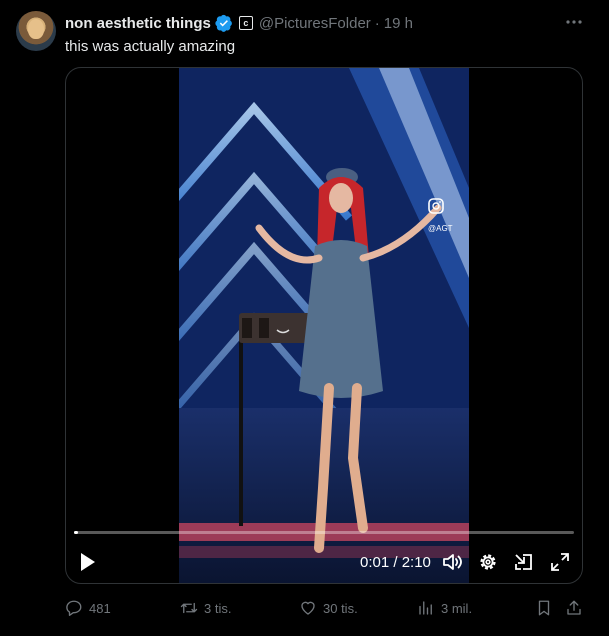 The height and width of the screenshot is (636, 609). I want to click on views-icon, so click(425, 608).